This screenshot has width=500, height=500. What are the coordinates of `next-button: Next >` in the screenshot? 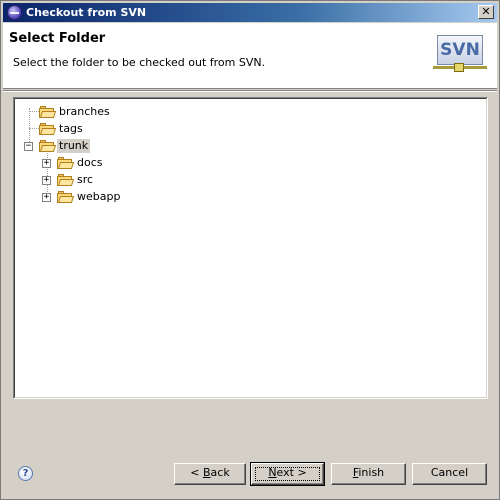 It's located at (287, 474).